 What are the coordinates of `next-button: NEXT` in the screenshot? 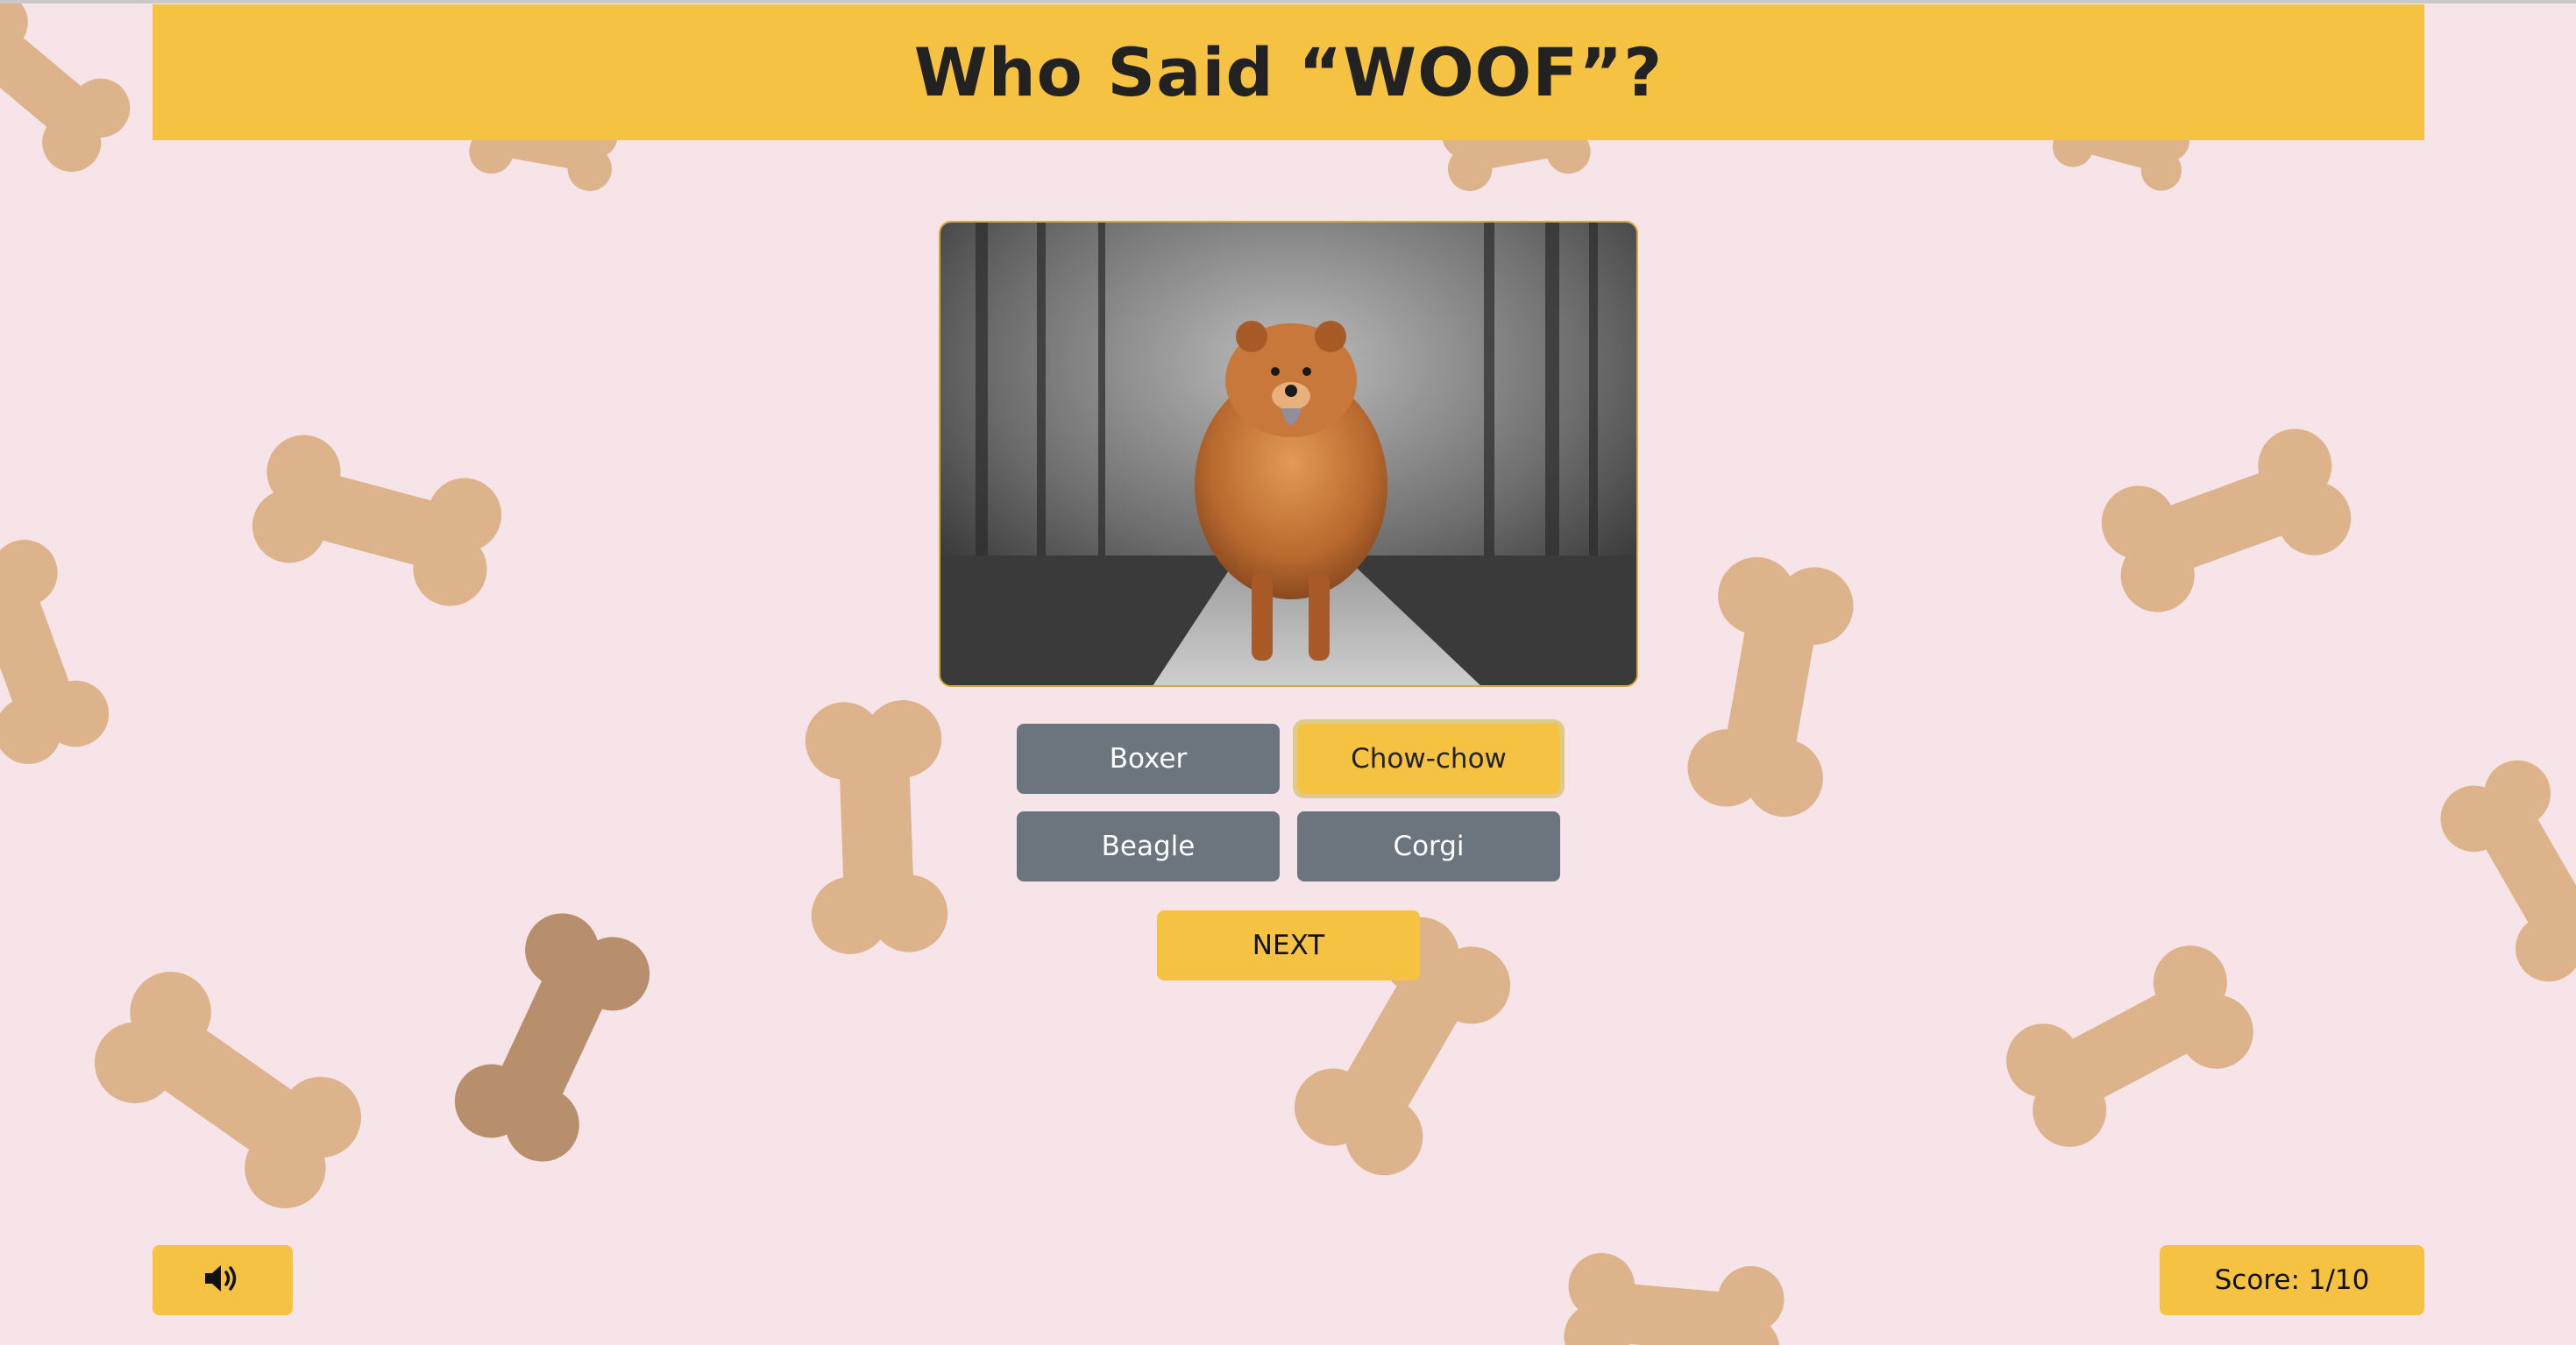 It's located at (1289, 945).